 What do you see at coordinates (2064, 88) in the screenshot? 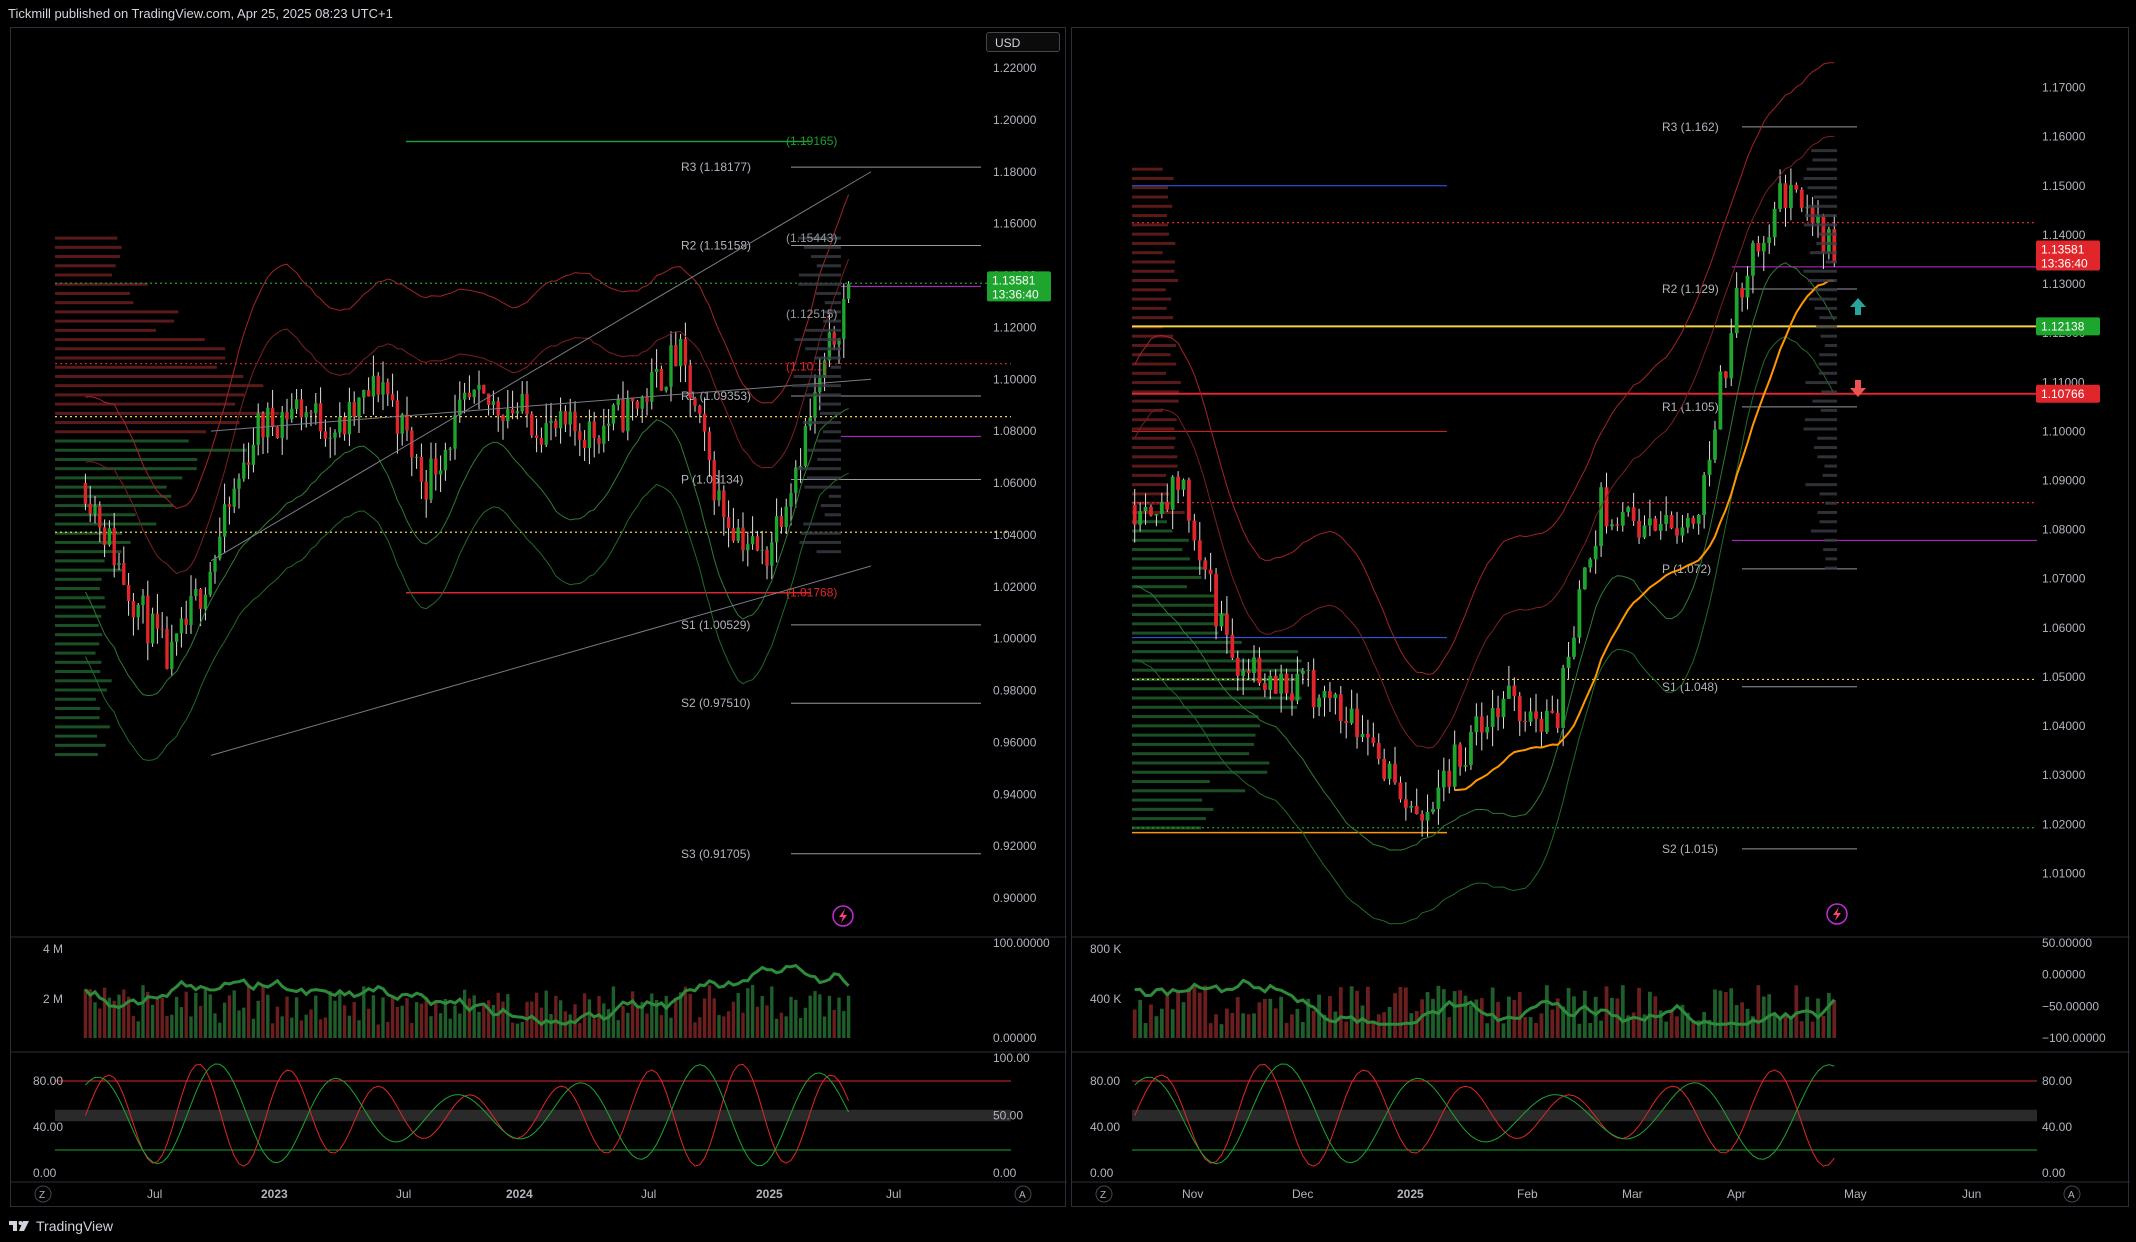
I see `price-axis-label: 1.17000` at bounding box center [2064, 88].